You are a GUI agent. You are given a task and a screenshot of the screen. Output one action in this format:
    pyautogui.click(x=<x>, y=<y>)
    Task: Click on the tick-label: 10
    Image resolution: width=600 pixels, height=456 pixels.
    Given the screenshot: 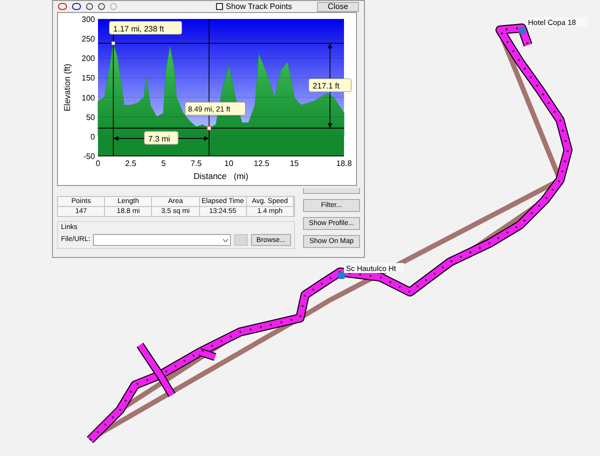 What is the action you would take?
    pyautogui.click(x=229, y=163)
    